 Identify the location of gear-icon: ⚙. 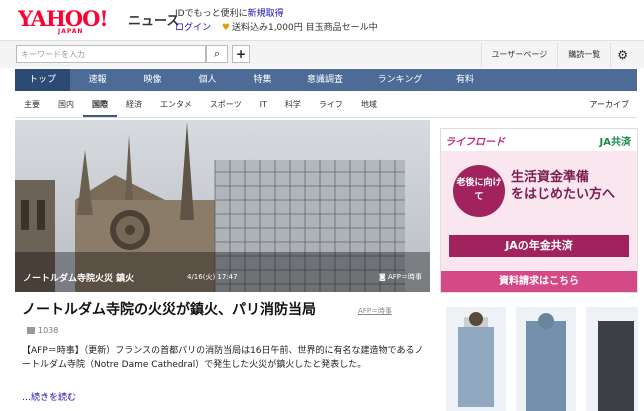
(622, 55).